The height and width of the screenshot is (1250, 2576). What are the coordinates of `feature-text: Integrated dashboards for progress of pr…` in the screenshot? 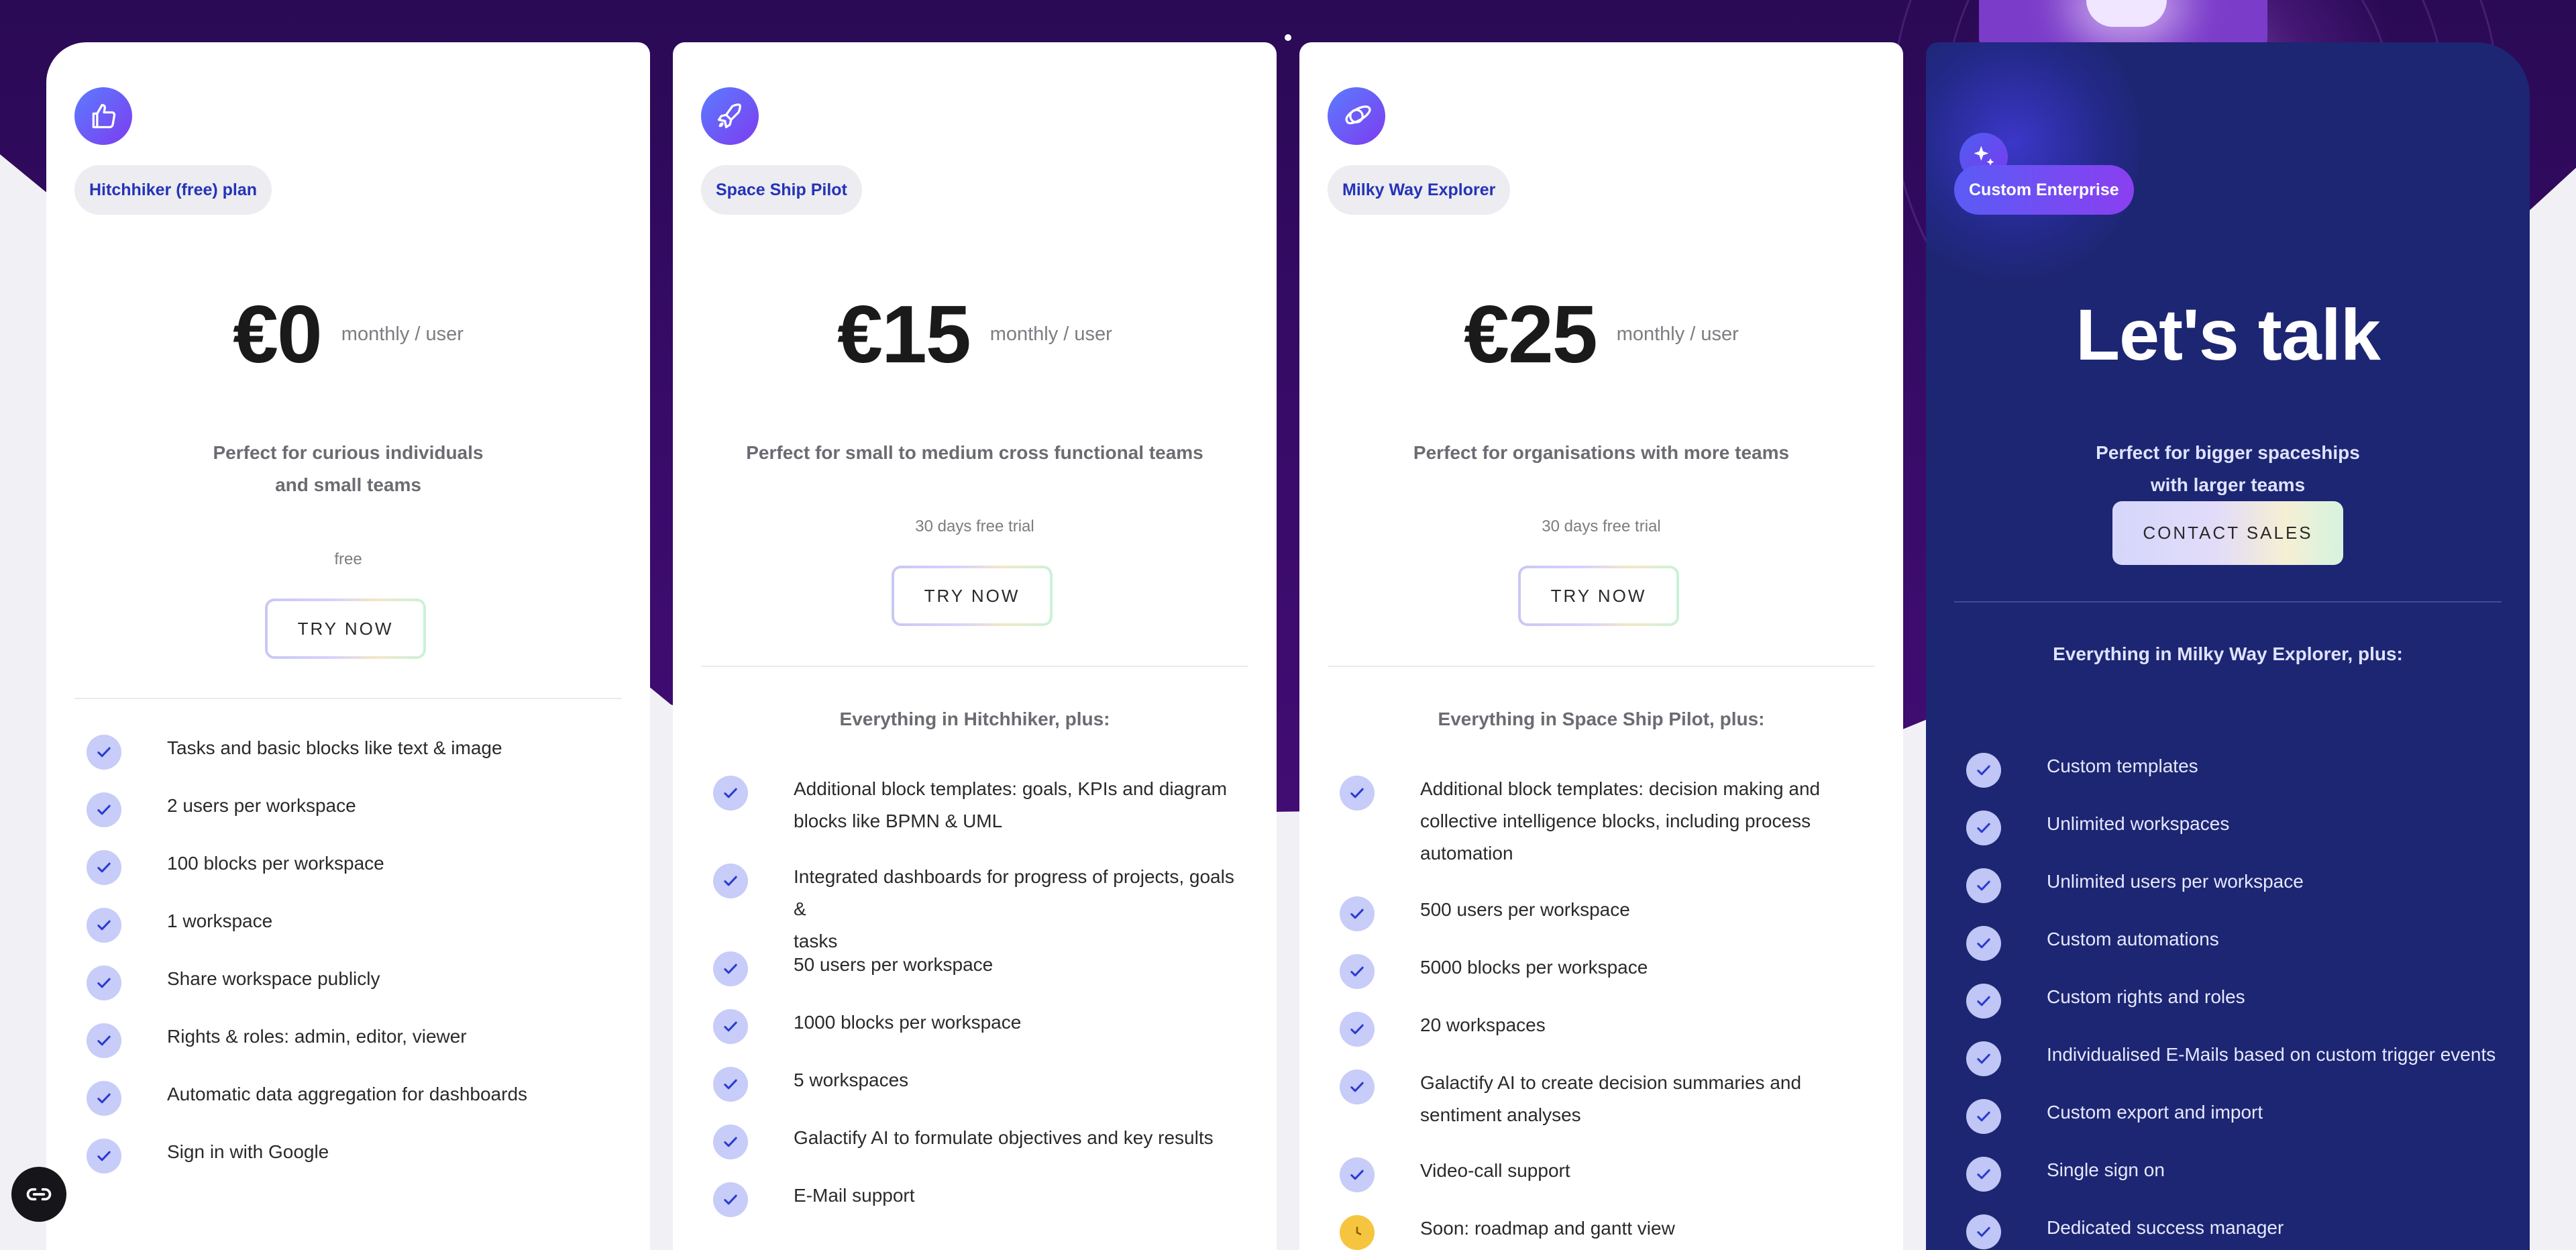 It's located at (1018, 909).